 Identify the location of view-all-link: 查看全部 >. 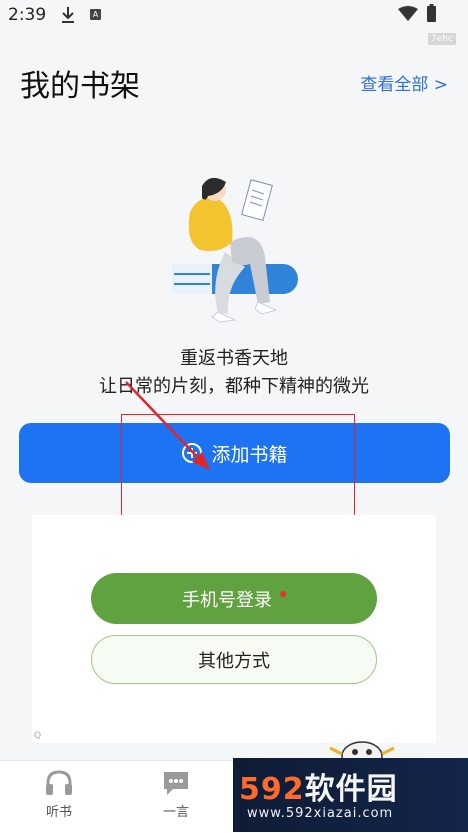
(404, 82).